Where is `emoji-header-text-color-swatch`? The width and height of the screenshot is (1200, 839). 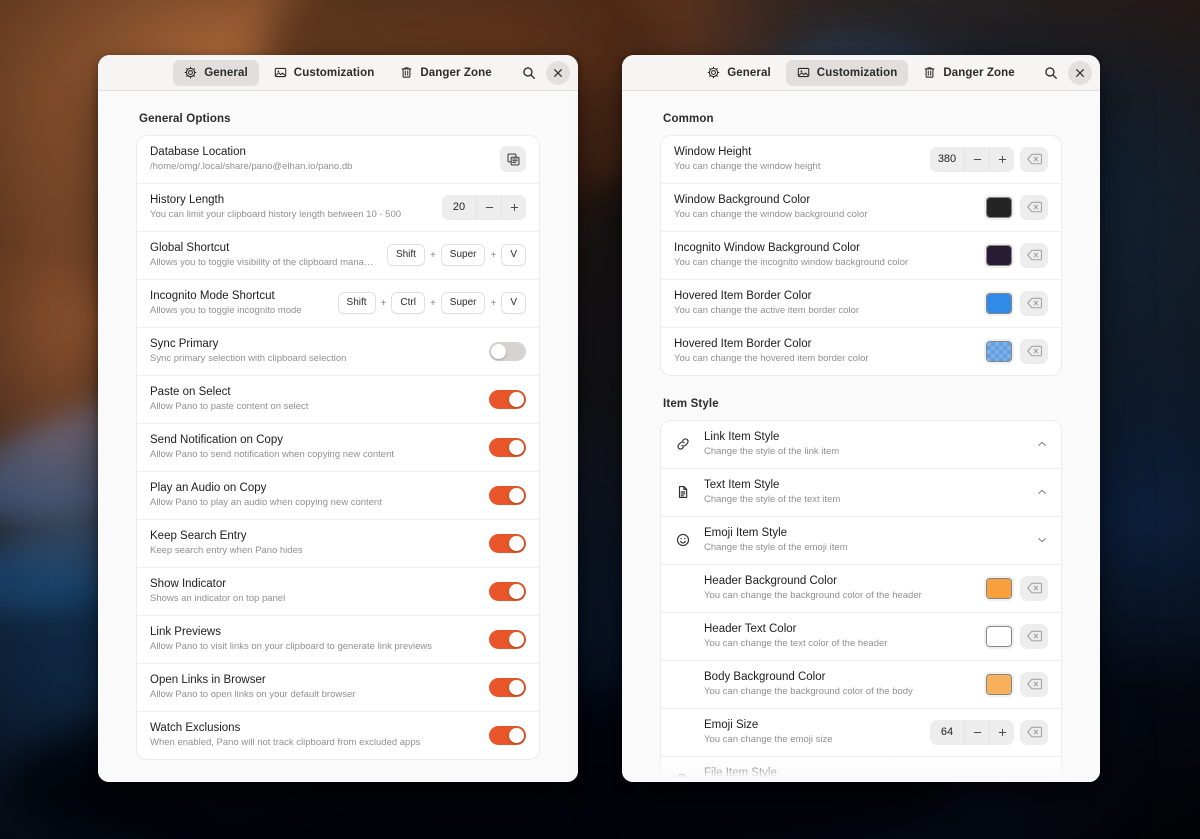
emoji-header-text-color-swatch is located at coordinates (999, 636).